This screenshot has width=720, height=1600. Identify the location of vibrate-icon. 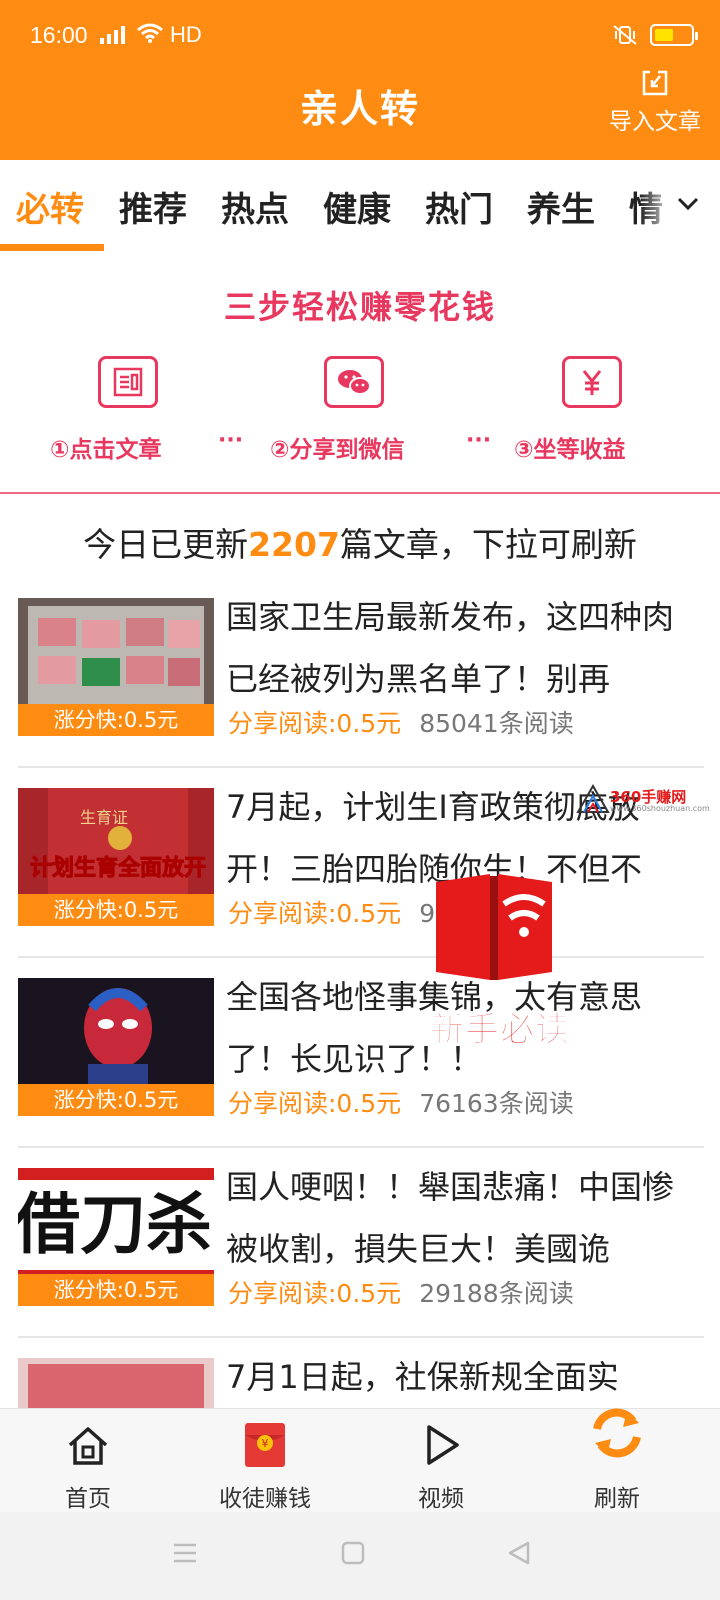
(625, 35).